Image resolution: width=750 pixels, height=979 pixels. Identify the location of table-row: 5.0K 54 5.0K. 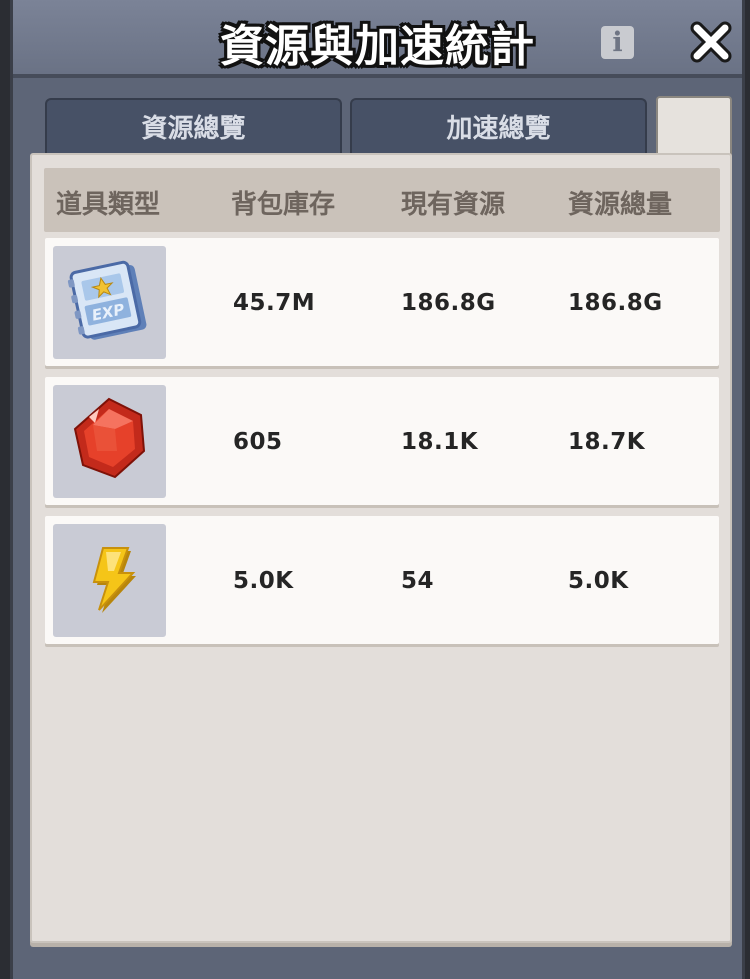
(382, 580).